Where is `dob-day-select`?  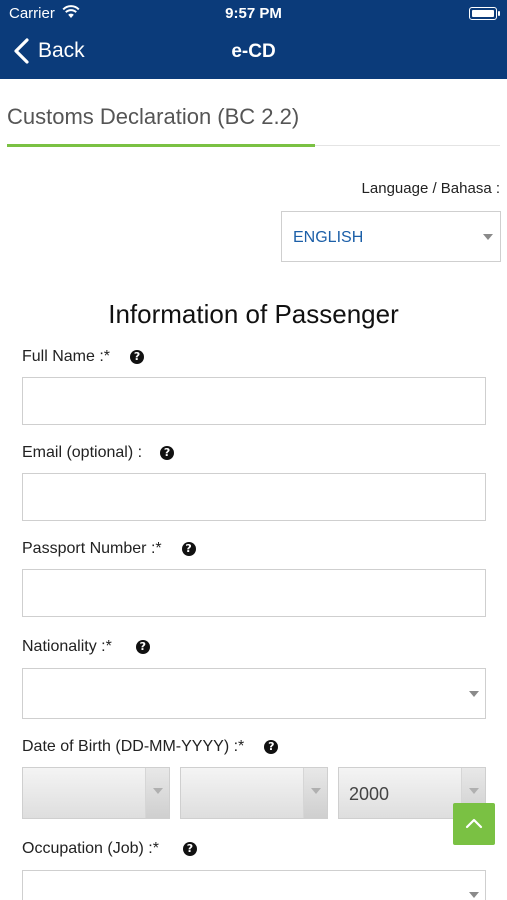 dob-day-select is located at coordinates (96, 793).